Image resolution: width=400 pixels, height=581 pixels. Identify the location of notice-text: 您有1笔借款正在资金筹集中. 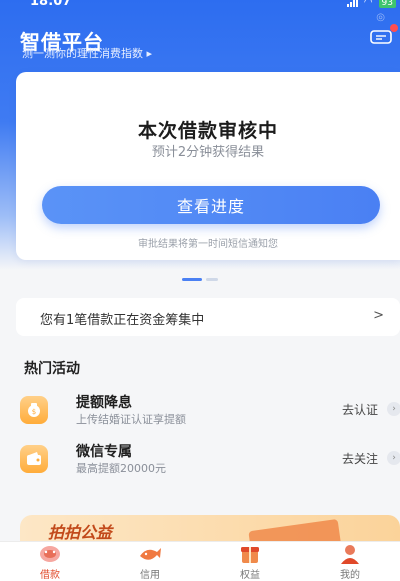
(122, 320).